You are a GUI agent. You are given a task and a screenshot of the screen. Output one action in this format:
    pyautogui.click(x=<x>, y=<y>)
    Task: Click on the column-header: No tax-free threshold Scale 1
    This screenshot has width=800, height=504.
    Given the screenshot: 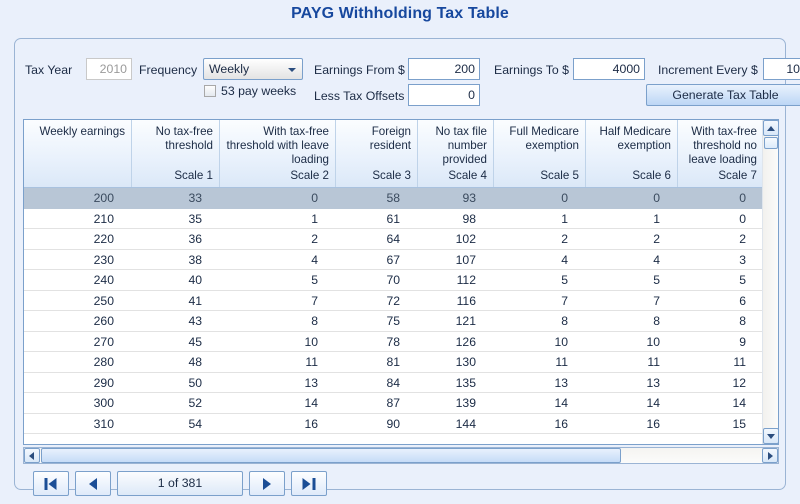 What is the action you would take?
    pyautogui.click(x=176, y=153)
    